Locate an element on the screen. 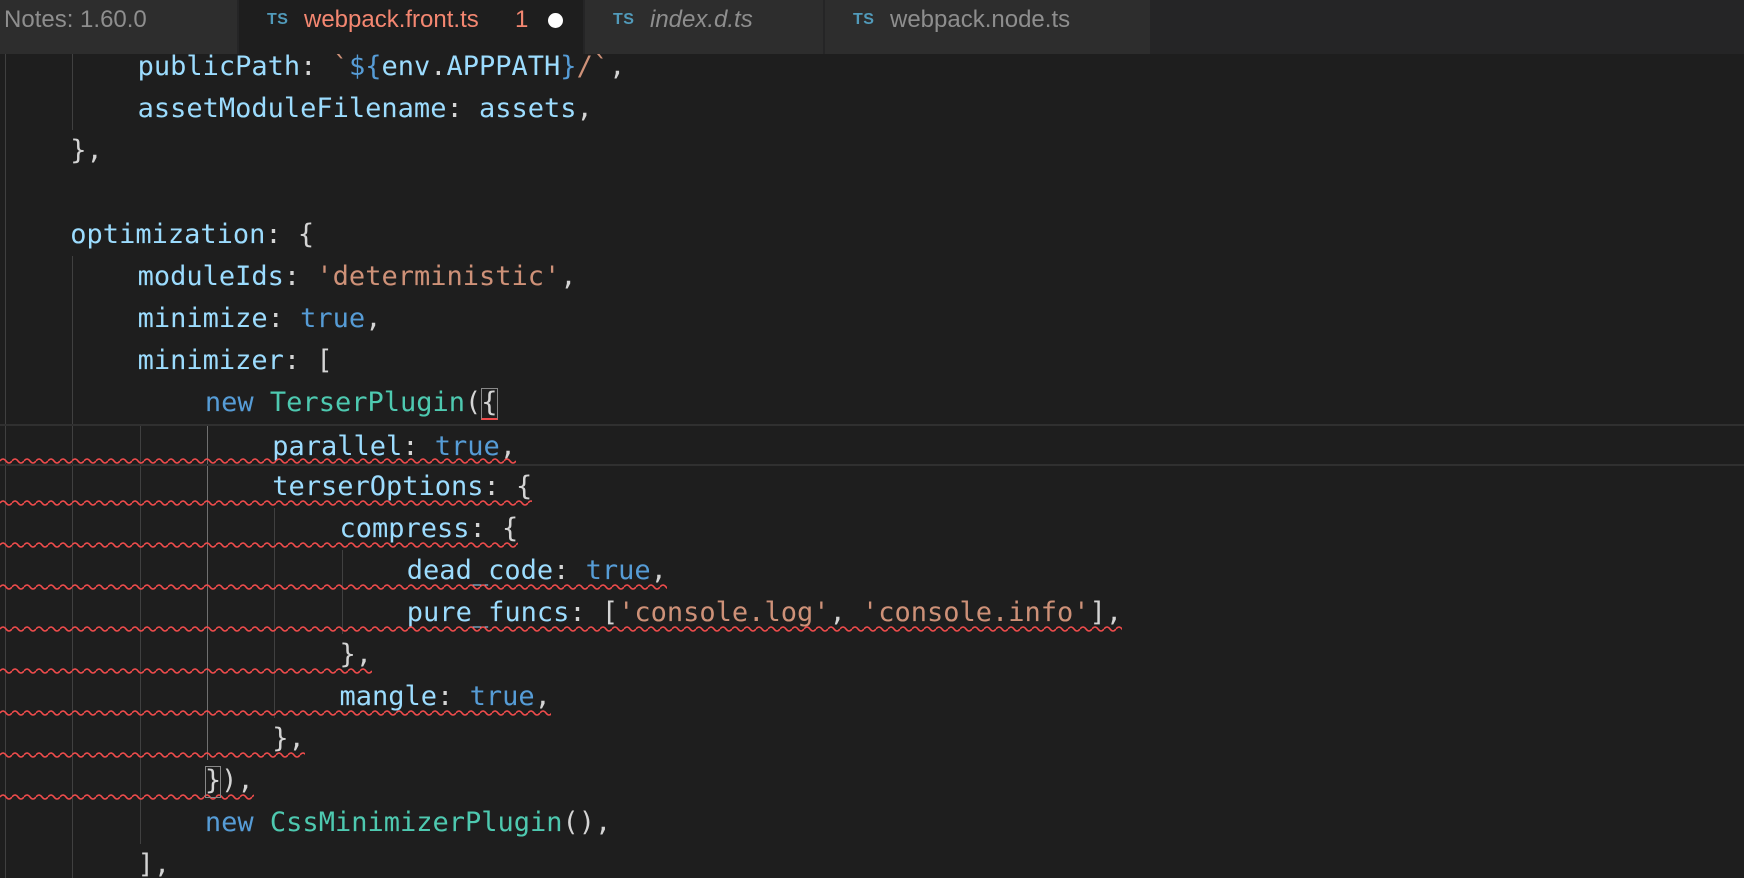 Image resolution: width=1744 pixels, height=878 pixels. code-token: minimize is located at coordinates (202, 318).